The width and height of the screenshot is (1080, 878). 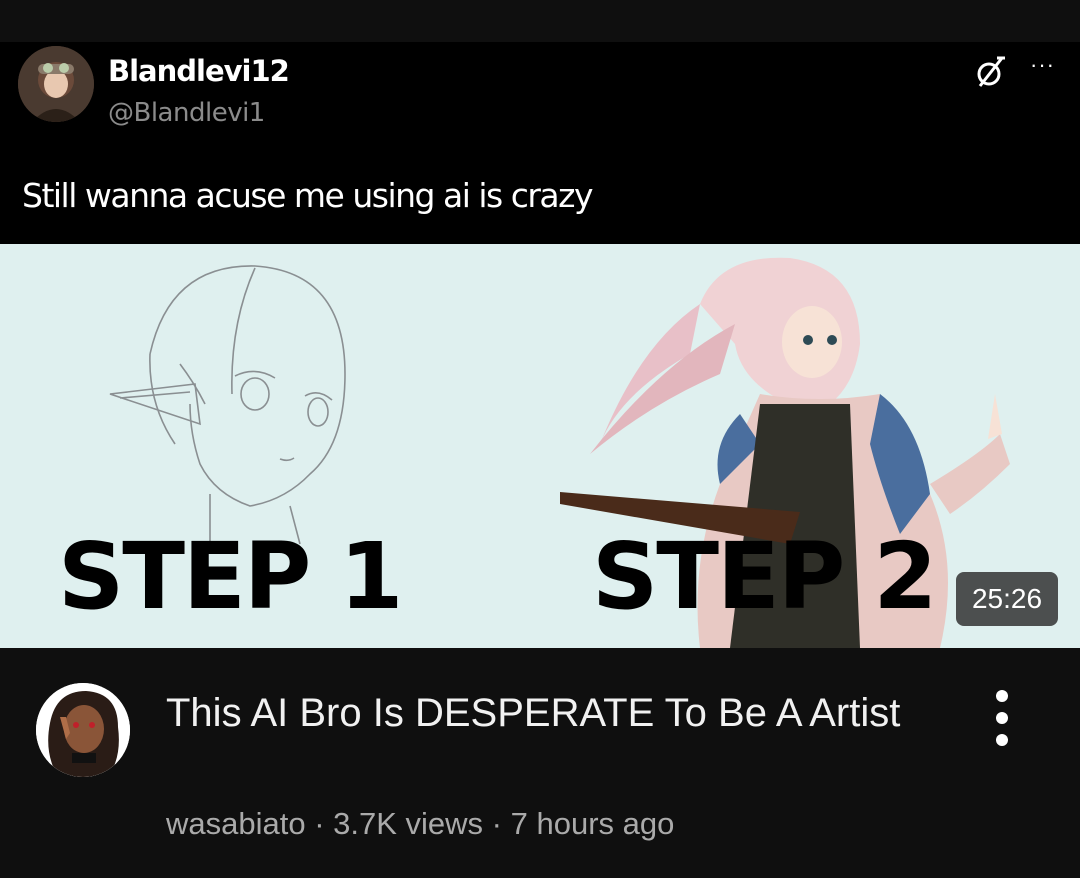 I want to click on x-platform-icon, so click(x=991, y=71).